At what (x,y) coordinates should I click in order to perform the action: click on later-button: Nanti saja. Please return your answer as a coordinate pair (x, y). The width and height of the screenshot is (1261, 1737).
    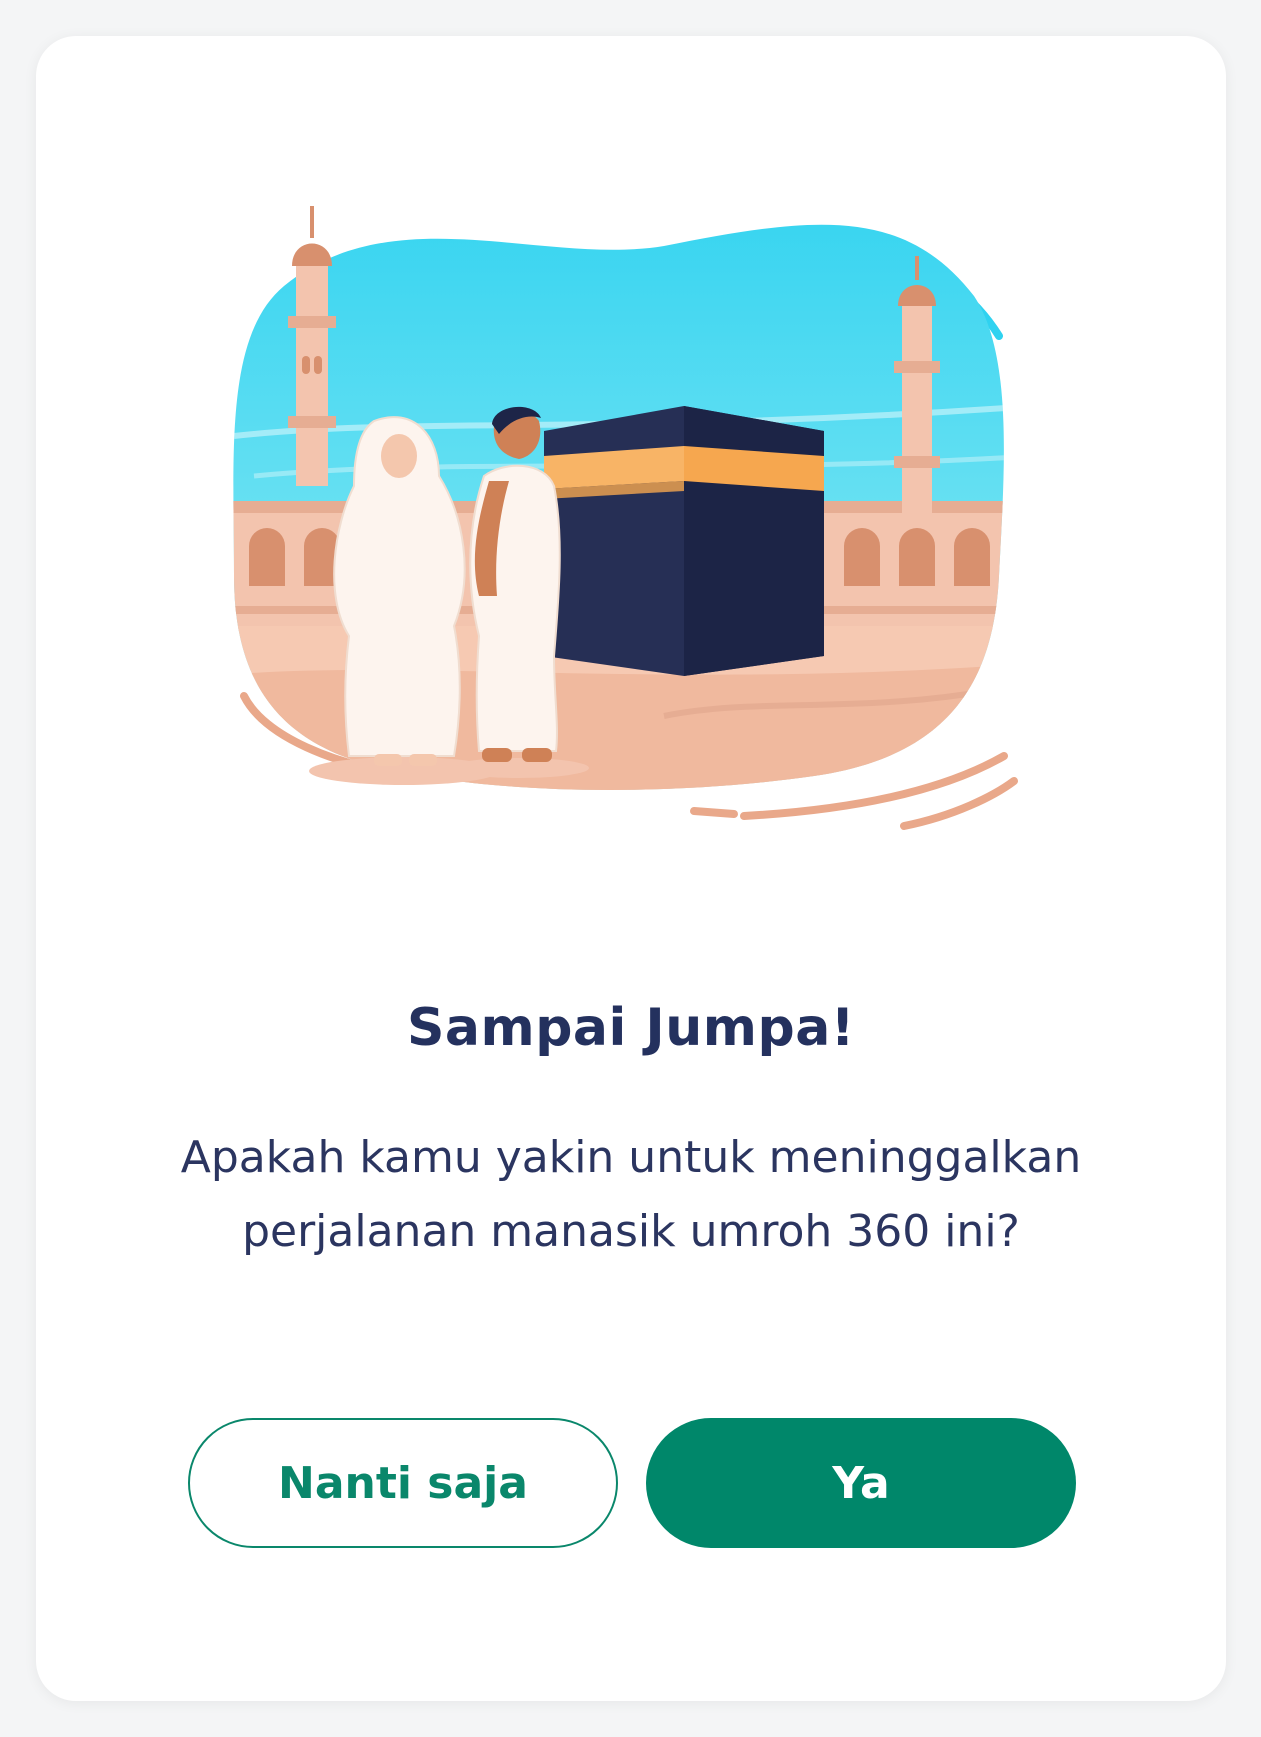
    Looking at the image, I should click on (403, 1483).